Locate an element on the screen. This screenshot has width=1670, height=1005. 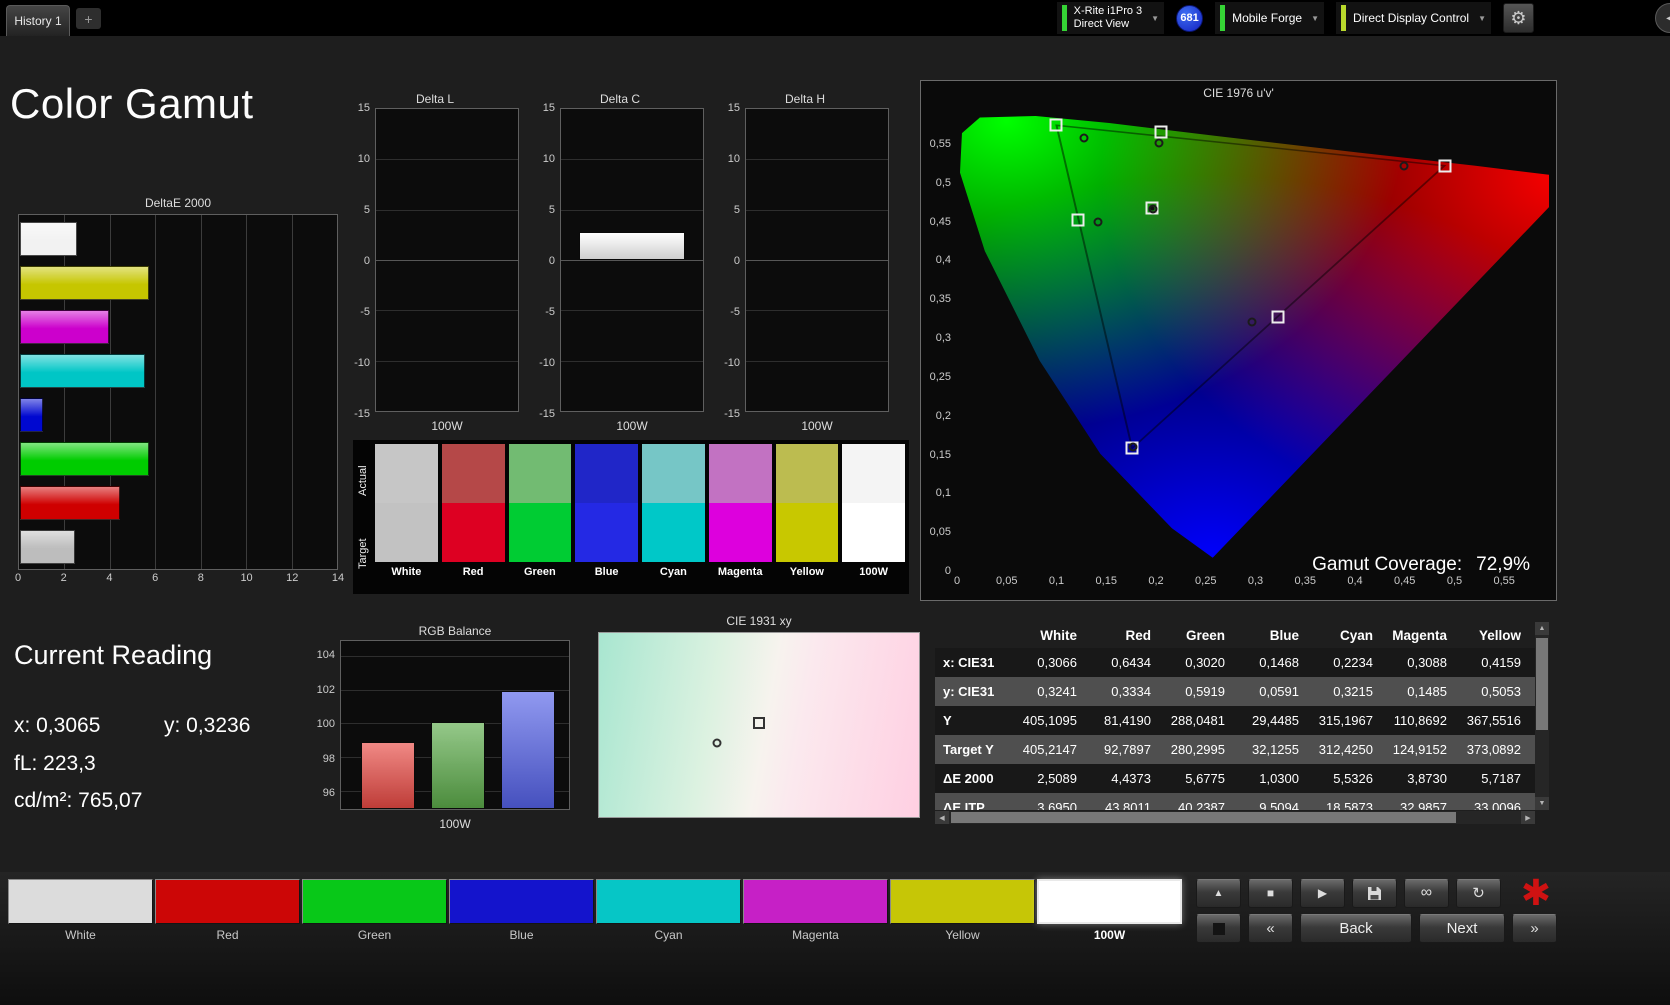
back-button: Back is located at coordinates (1356, 928).